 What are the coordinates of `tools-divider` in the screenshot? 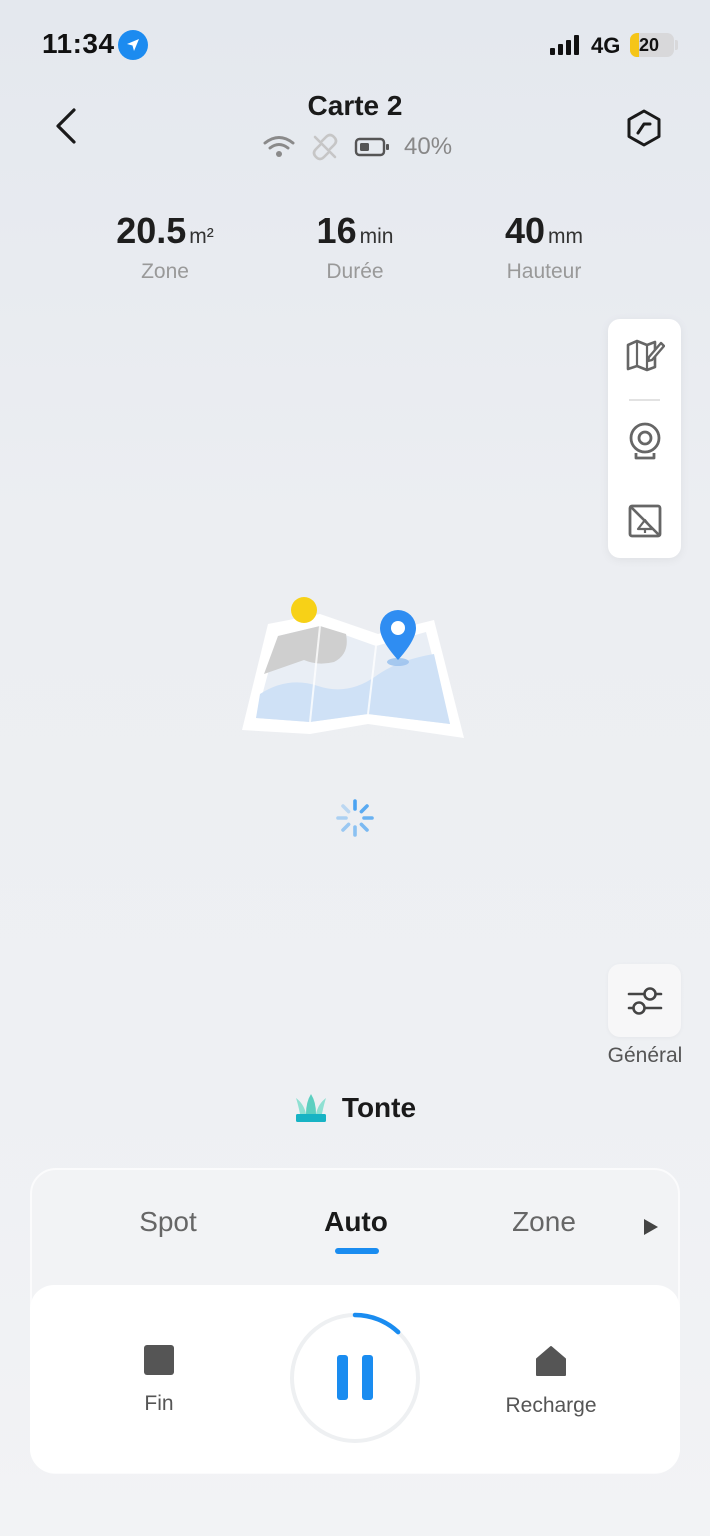 It's located at (644, 400).